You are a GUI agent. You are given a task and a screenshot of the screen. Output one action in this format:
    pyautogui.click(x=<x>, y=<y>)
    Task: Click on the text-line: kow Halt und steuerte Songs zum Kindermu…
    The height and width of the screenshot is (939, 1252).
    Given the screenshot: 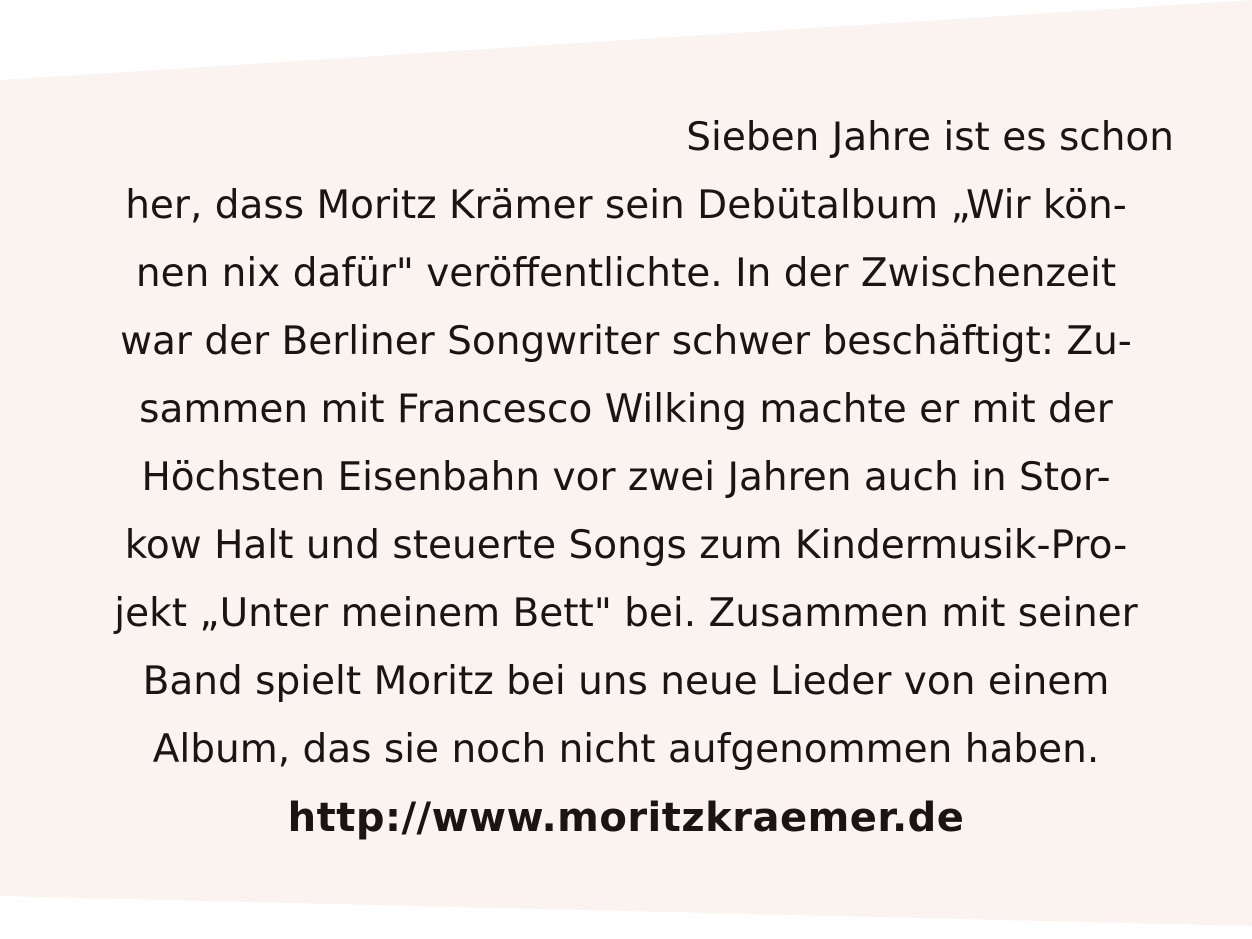 What is the action you would take?
    pyautogui.click(x=626, y=545)
    